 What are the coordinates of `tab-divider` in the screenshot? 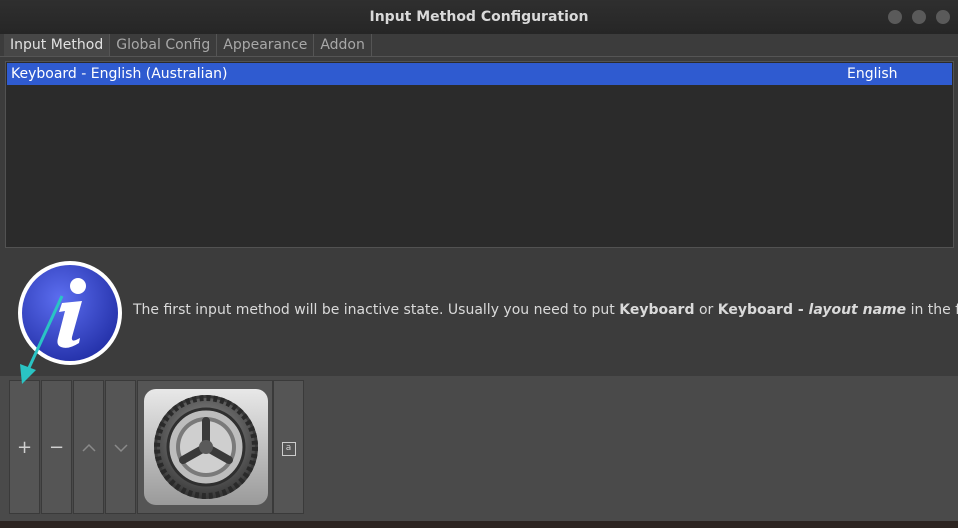 It's located at (479, 56).